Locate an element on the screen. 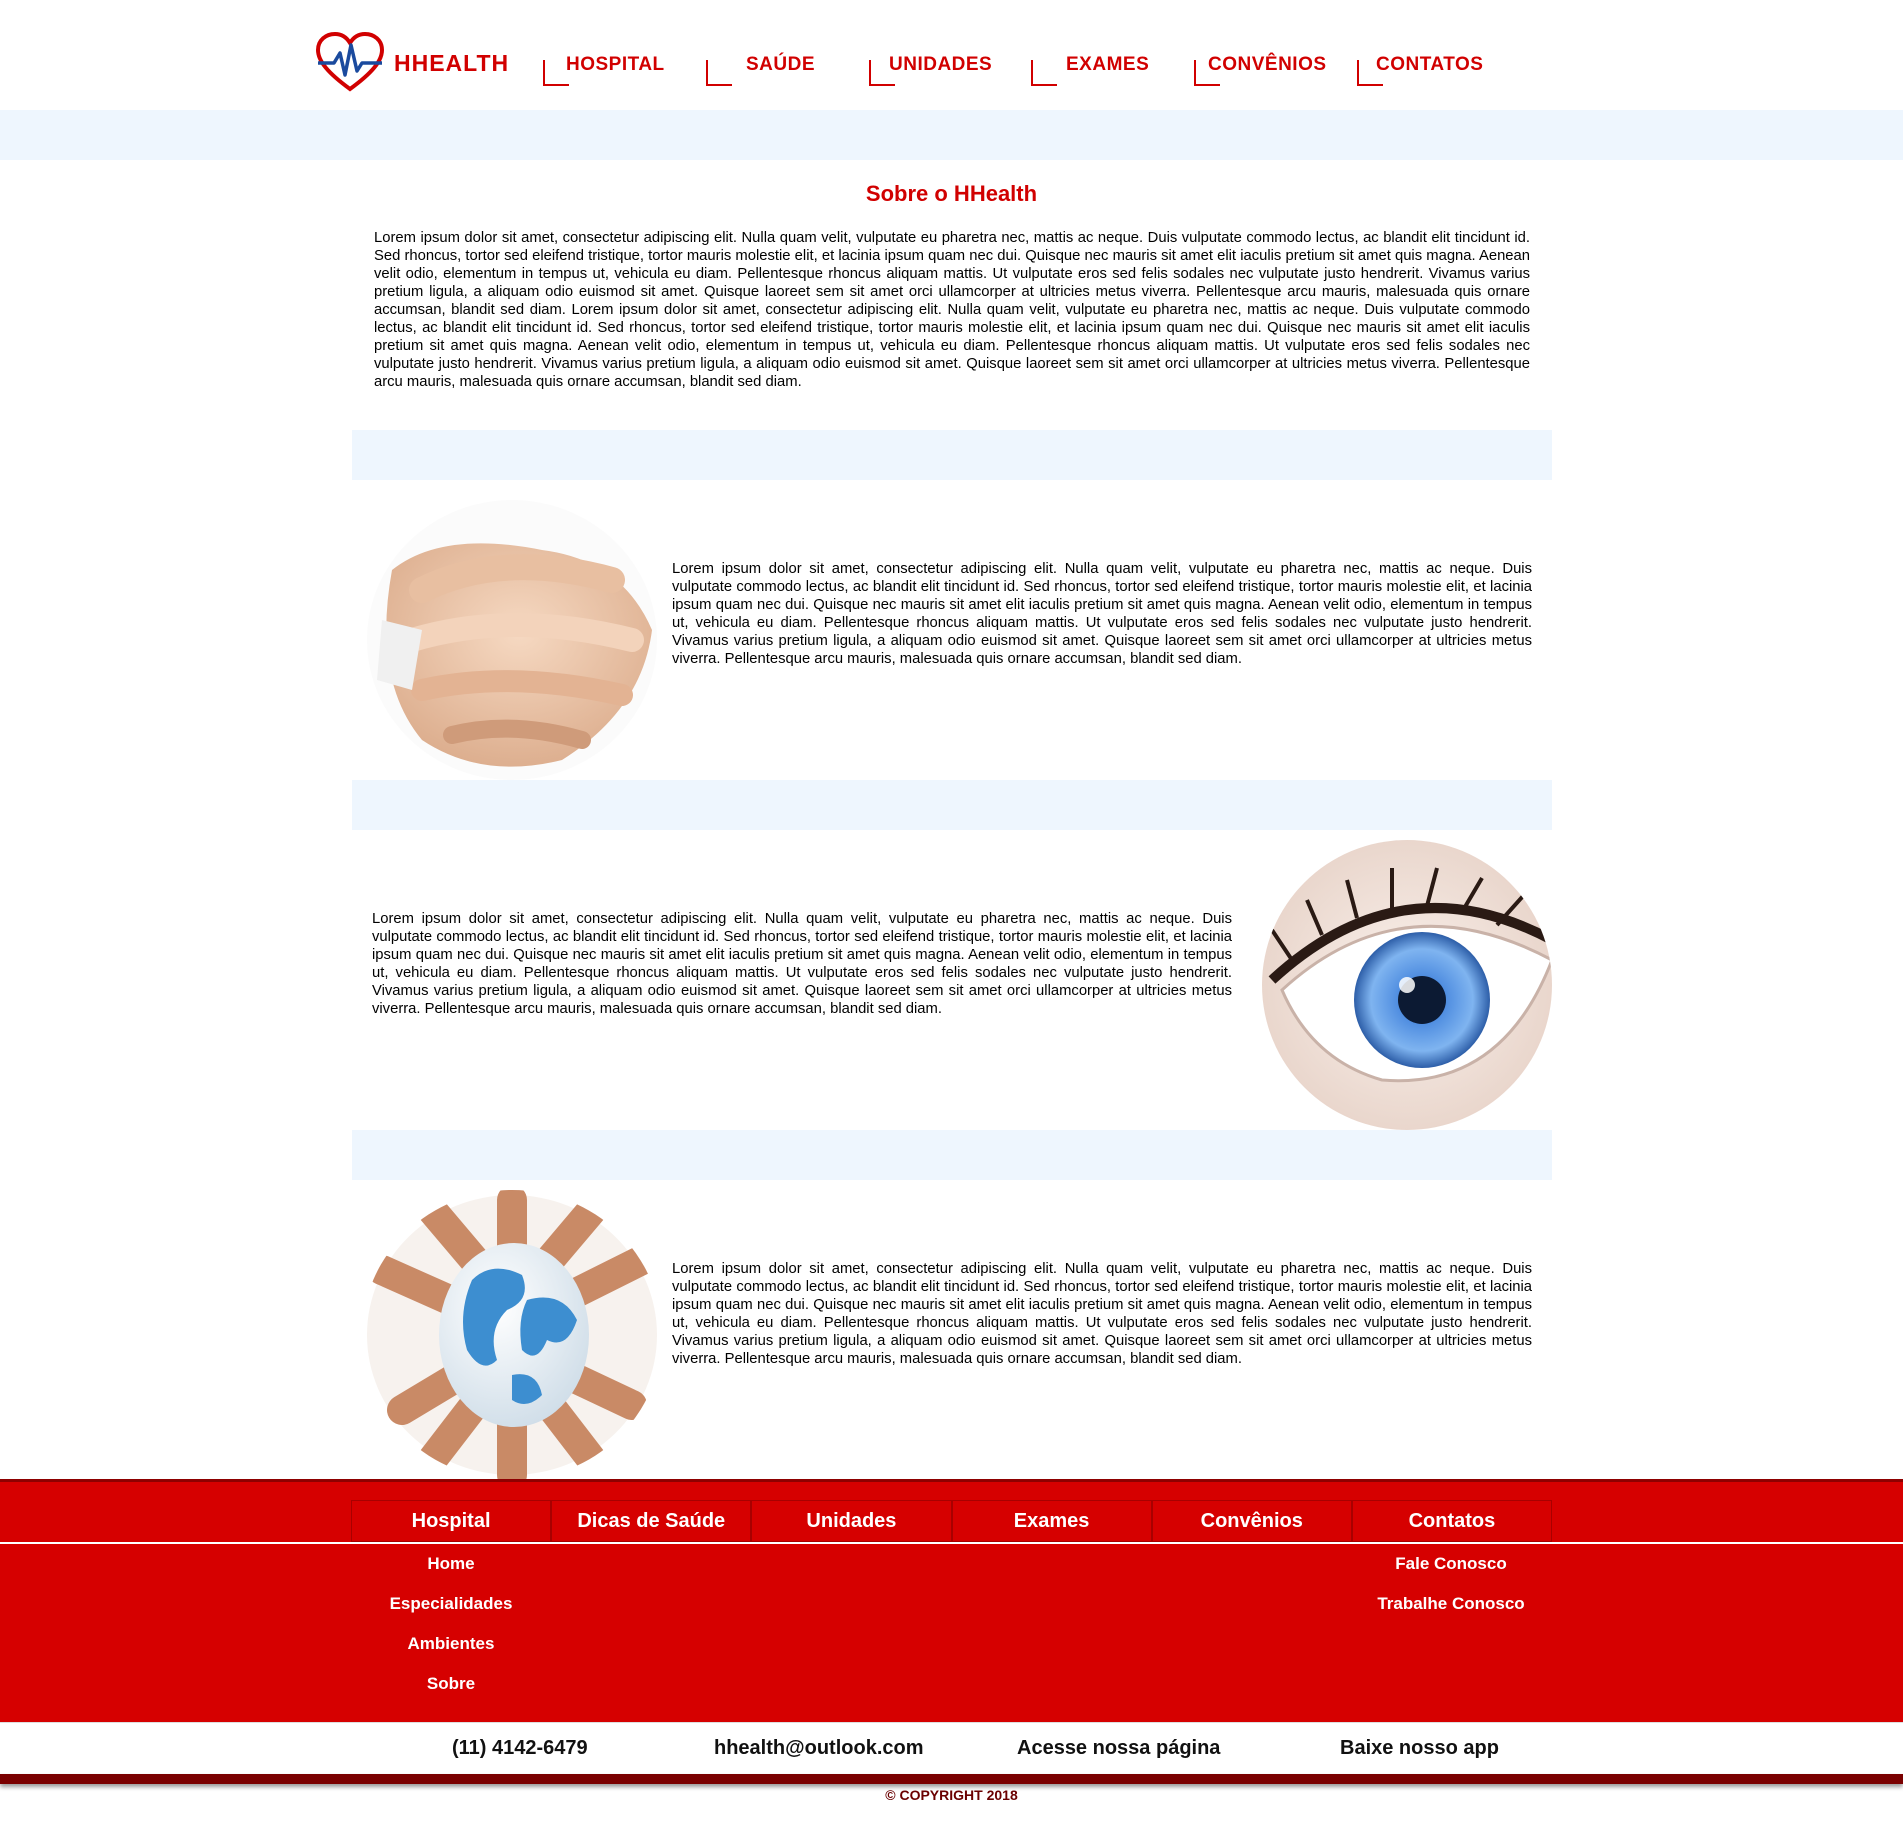  copyright-text: © COPYRIGHT 2018 is located at coordinates (951, 1795).